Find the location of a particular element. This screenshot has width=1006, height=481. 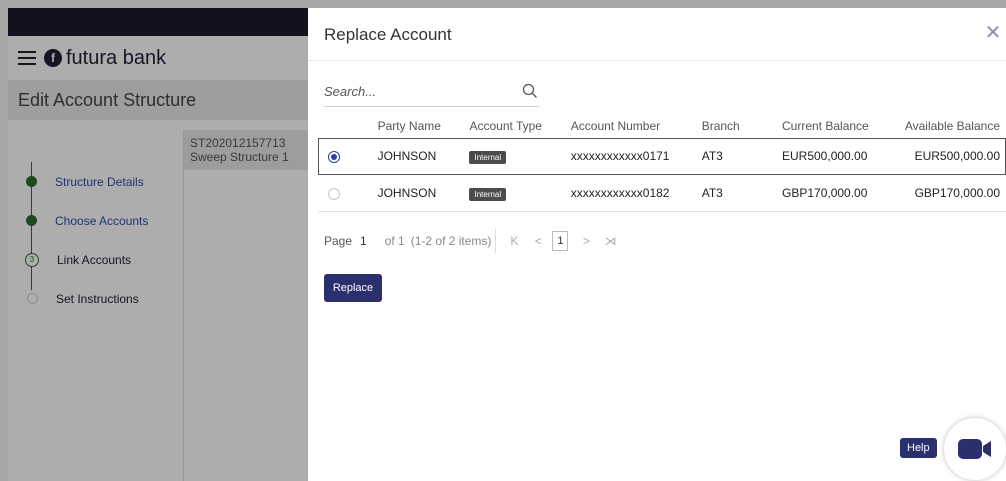

column-header-account-number: Account Number is located at coordinates (615, 126).